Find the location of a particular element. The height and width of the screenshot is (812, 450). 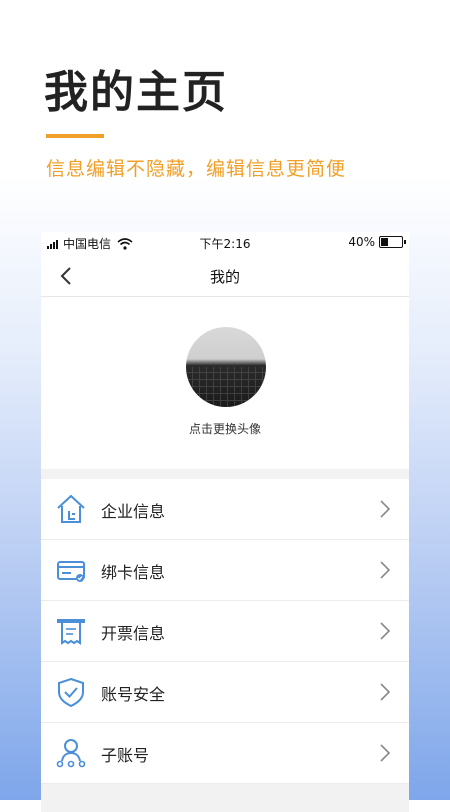

status-bar: 中国电信 下午2:16 40% is located at coordinates (225, 243).